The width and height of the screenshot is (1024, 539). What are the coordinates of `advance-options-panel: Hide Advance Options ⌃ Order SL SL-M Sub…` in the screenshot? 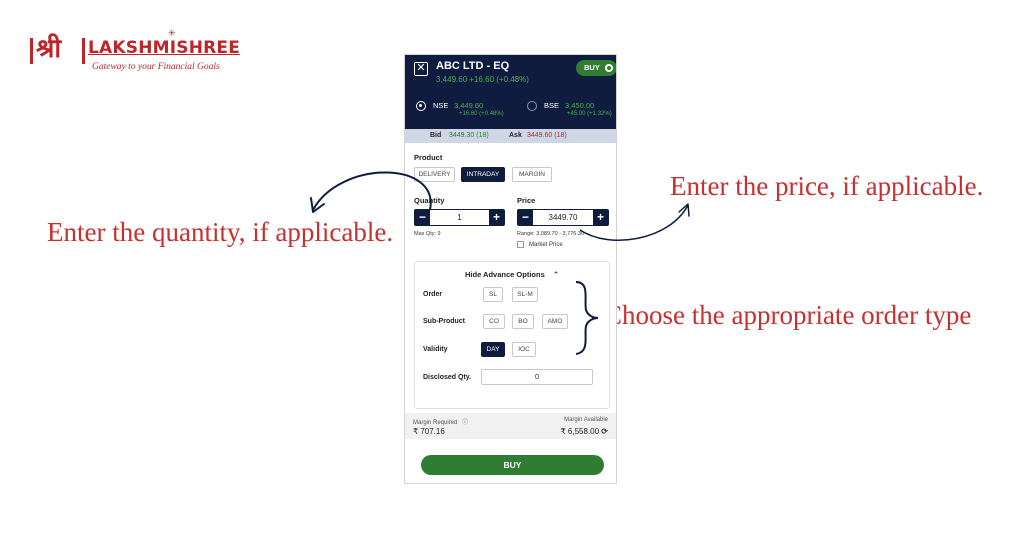 It's located at (512, 335).